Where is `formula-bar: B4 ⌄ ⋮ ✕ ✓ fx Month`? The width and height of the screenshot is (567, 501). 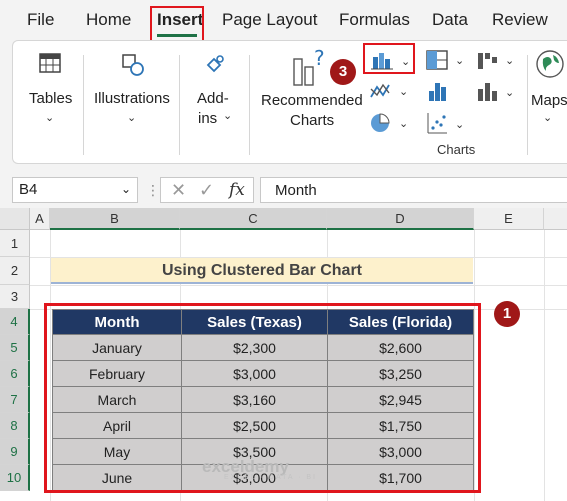
formula-bar: B4 ⌄ ⋮ ✕ ✓ fx Month is located at coordinates (283, 190).